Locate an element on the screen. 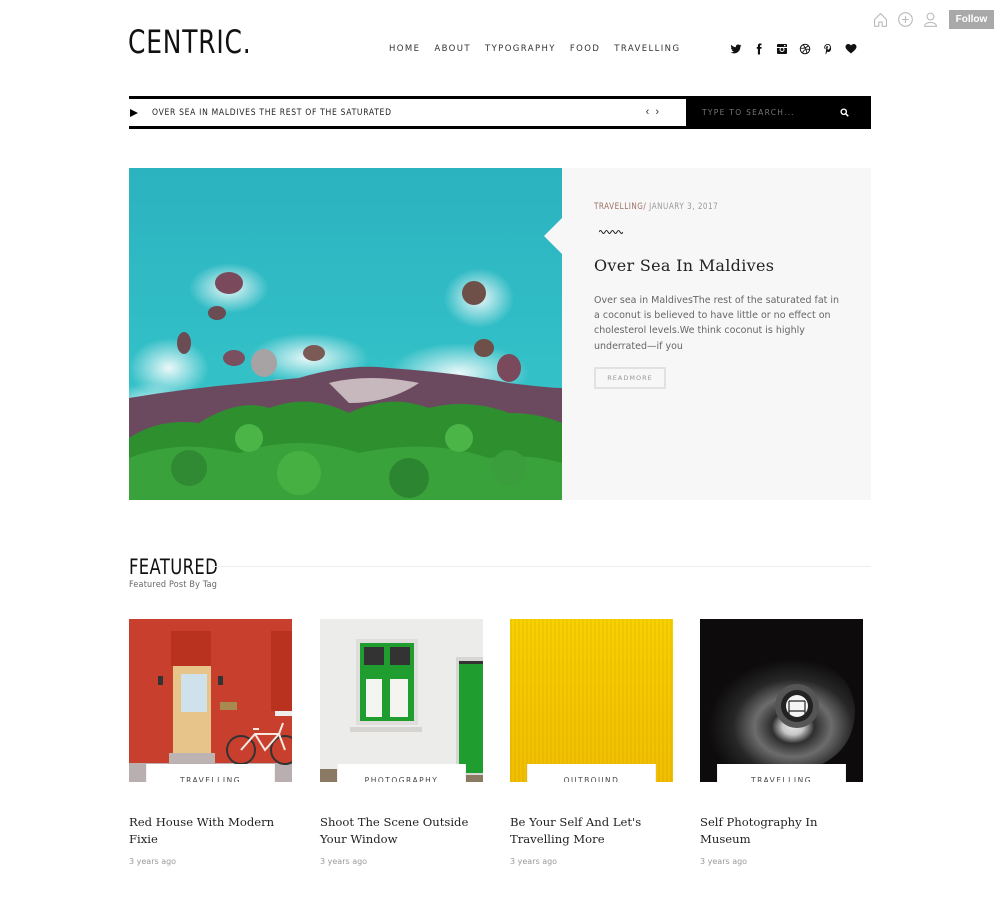  play-icon is located at coordinates (134, 112).